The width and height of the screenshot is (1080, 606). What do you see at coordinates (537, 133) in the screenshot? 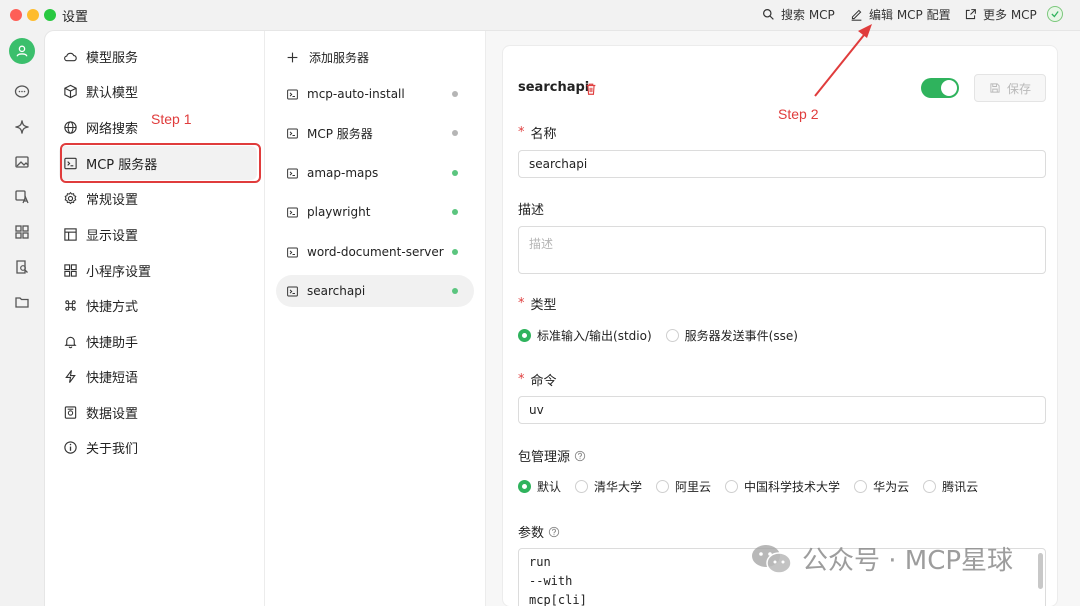
I see `name-field-label: * 名称` at bounding box center [537, 133].